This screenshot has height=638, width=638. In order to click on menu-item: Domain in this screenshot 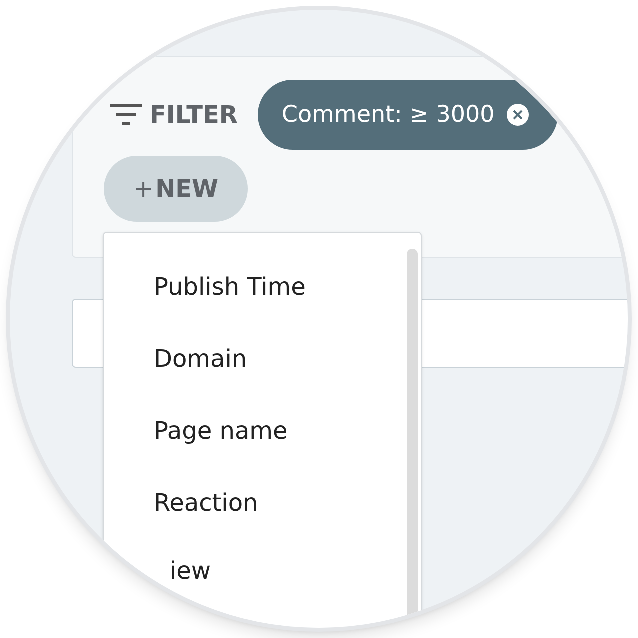, I will do `click(201, 359)`.